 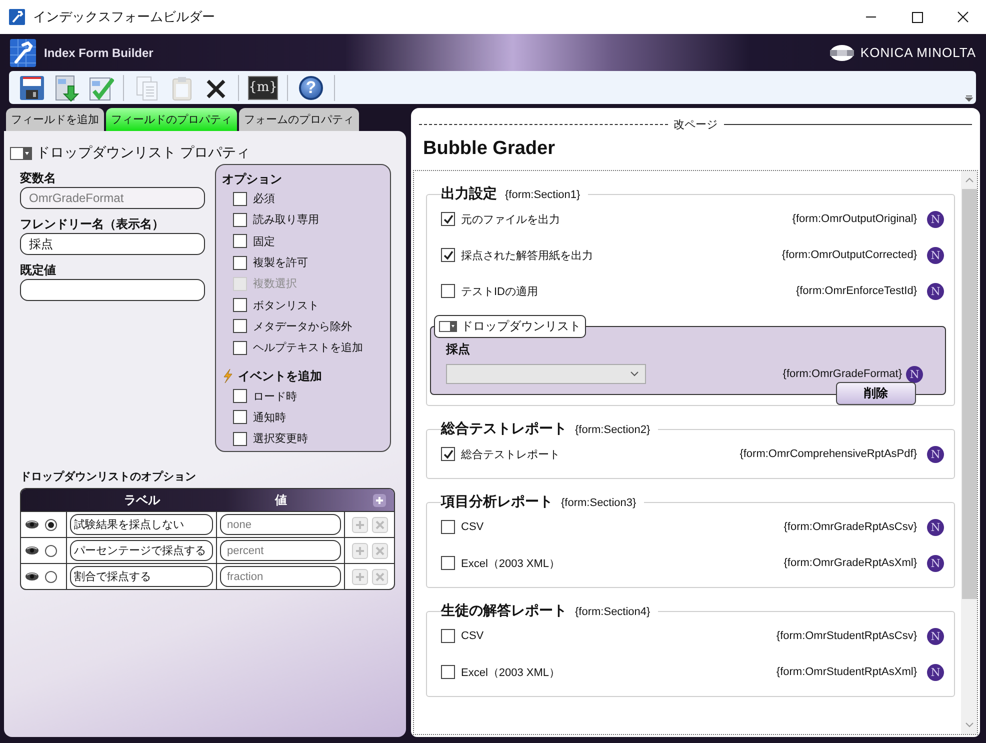 What do you see at coordinates (497, 502) in the screenshot?
I see `section-title: 項目分析レポート` at bounding box center [497, 502].